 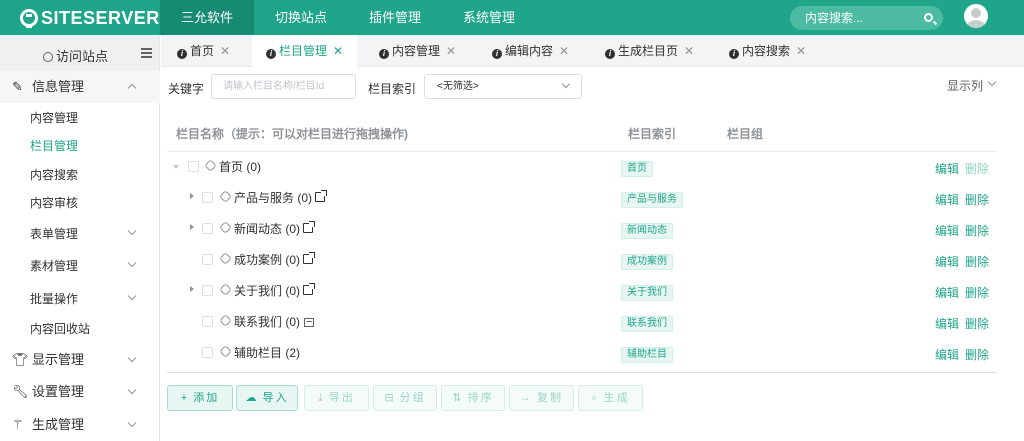 What do you see at coordinates (82, 56) in the screenshot?
I see `visit-site-label: 访问站点` at bounding box center [82, 56].